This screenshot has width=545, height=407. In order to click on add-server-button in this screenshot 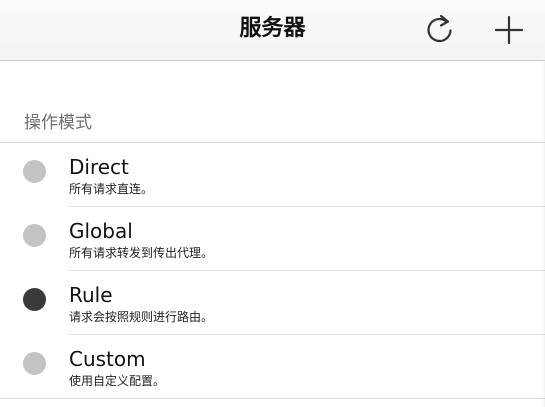, I will do `click(509, 30)`.